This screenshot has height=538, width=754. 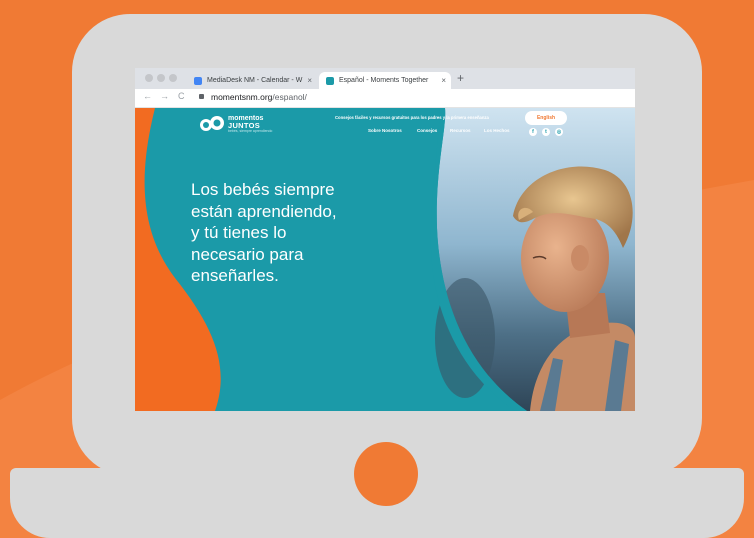 I want to click on window-close-dot, so click(x=149, y=78).